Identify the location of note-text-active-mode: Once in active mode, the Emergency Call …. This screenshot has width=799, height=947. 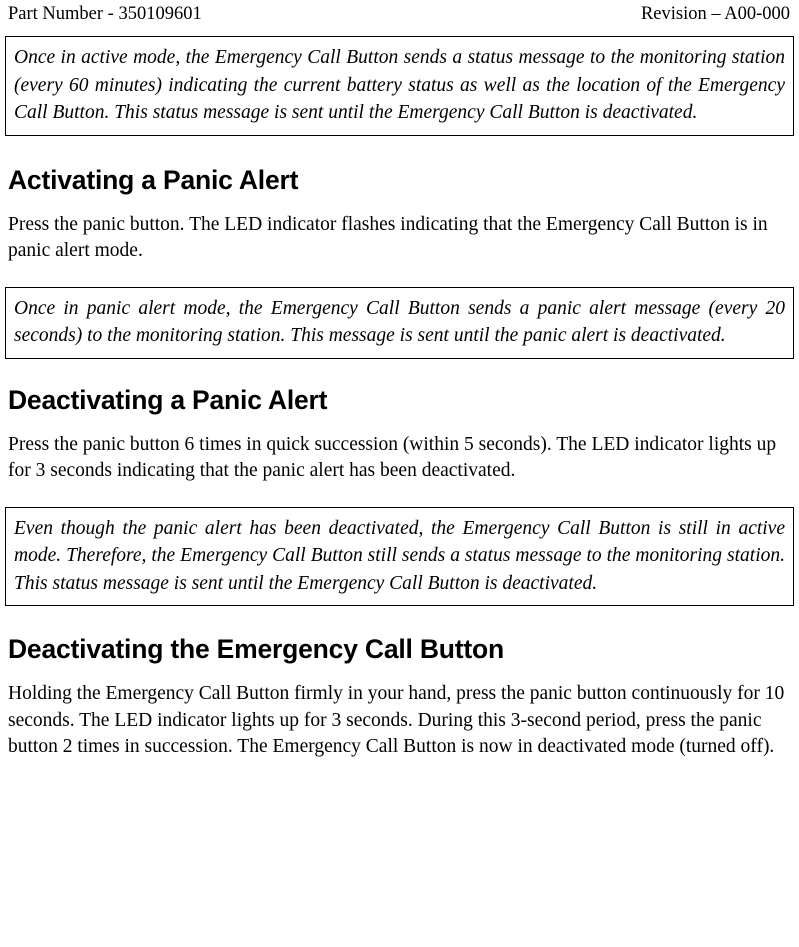
(399, 85).